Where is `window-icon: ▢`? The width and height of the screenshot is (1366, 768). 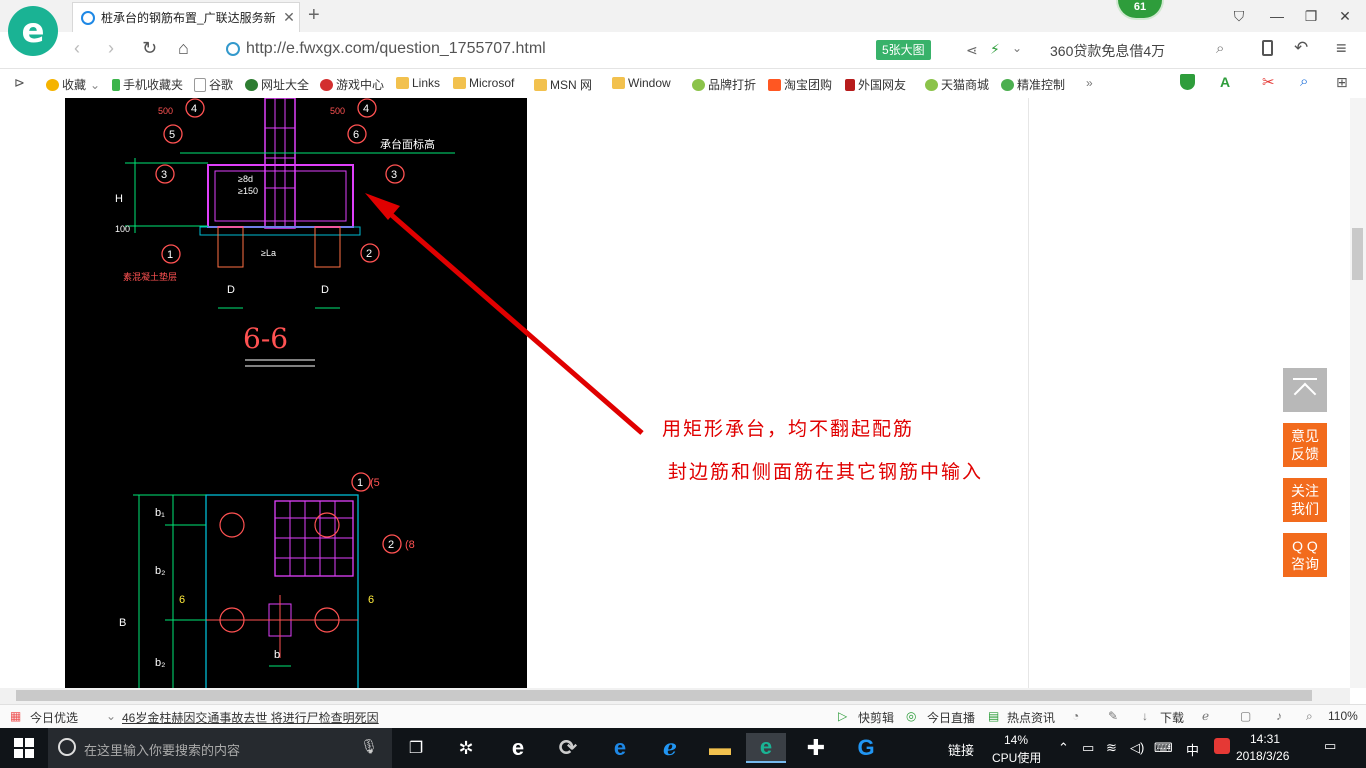 window-icon: ▢ is located at coordinates (1245, 716).